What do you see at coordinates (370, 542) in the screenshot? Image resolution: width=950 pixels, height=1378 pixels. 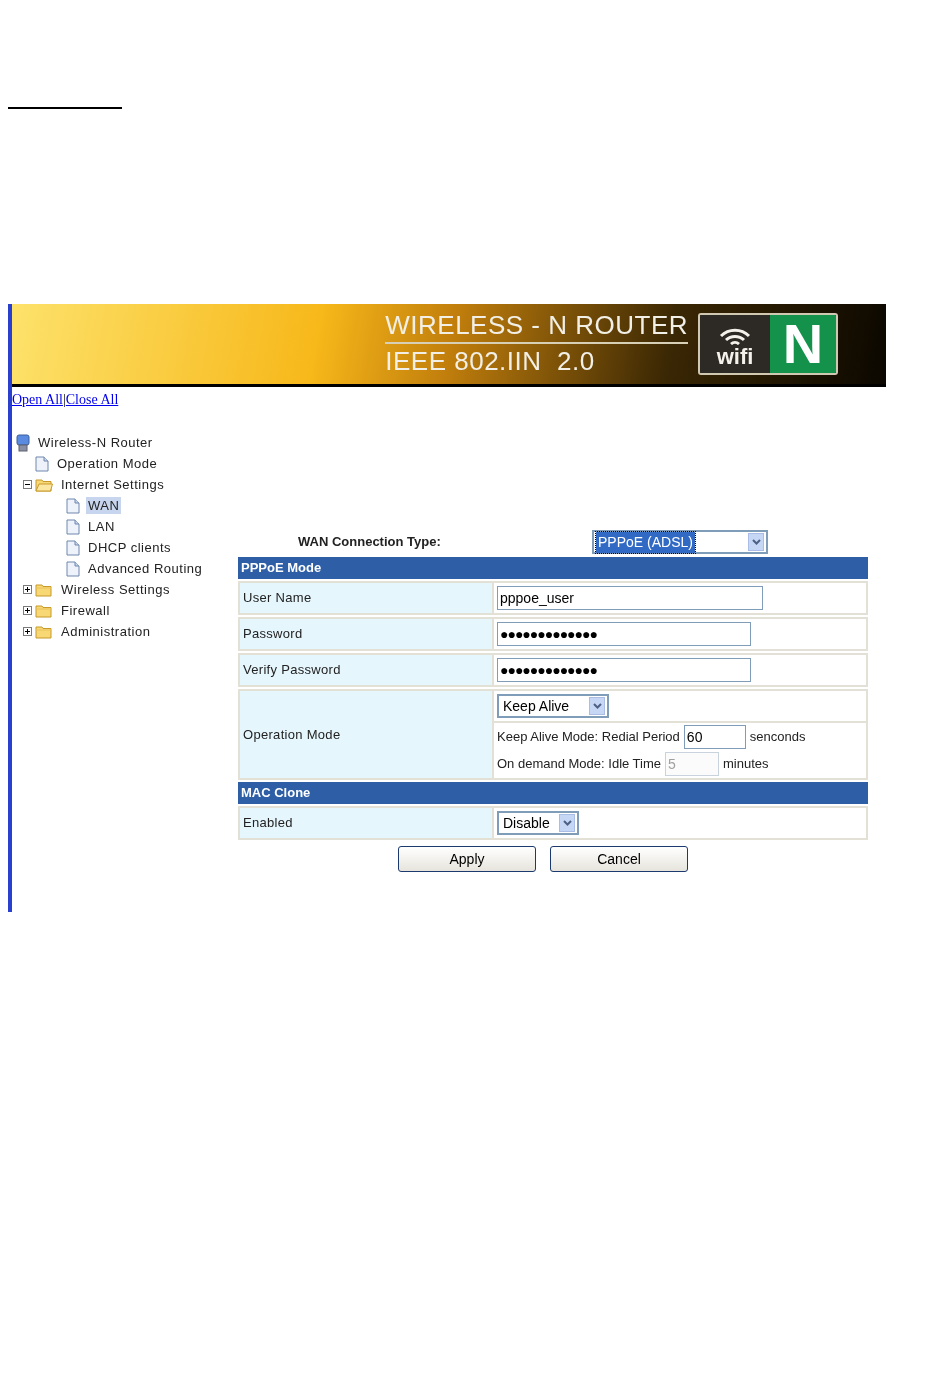 I see `field-label: WAN Connection Type:` at bounding box center [370, 542].